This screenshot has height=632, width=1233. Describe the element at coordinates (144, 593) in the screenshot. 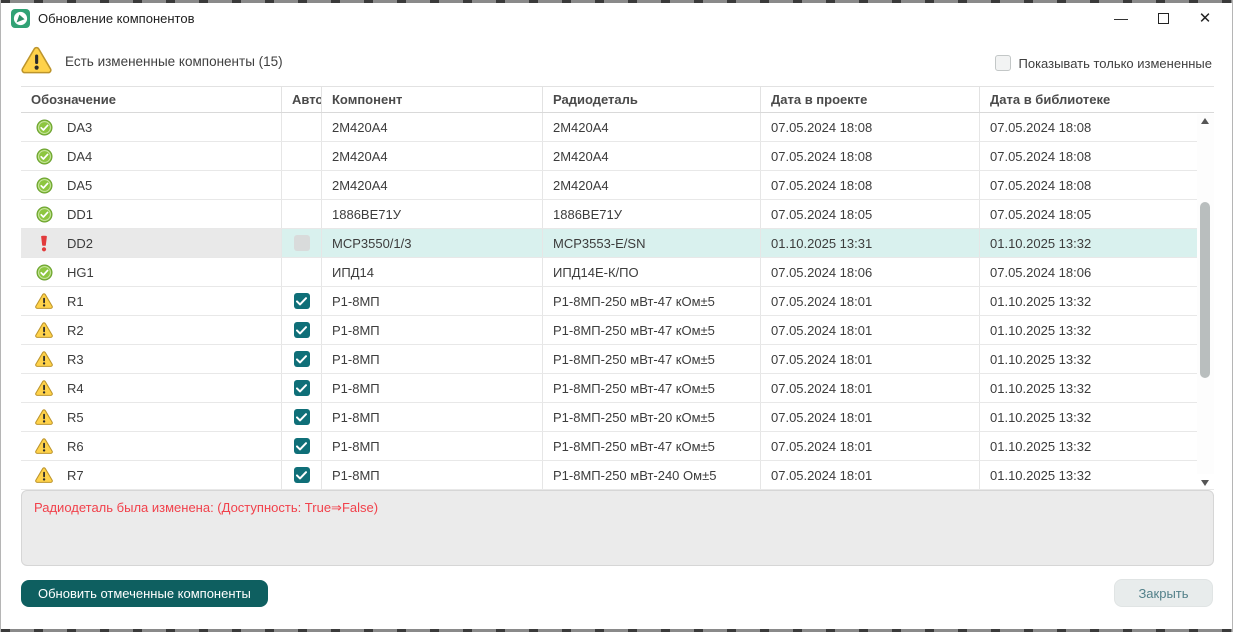

I see `update-selected-button: Обновить отмеченные компоненты` at that location.